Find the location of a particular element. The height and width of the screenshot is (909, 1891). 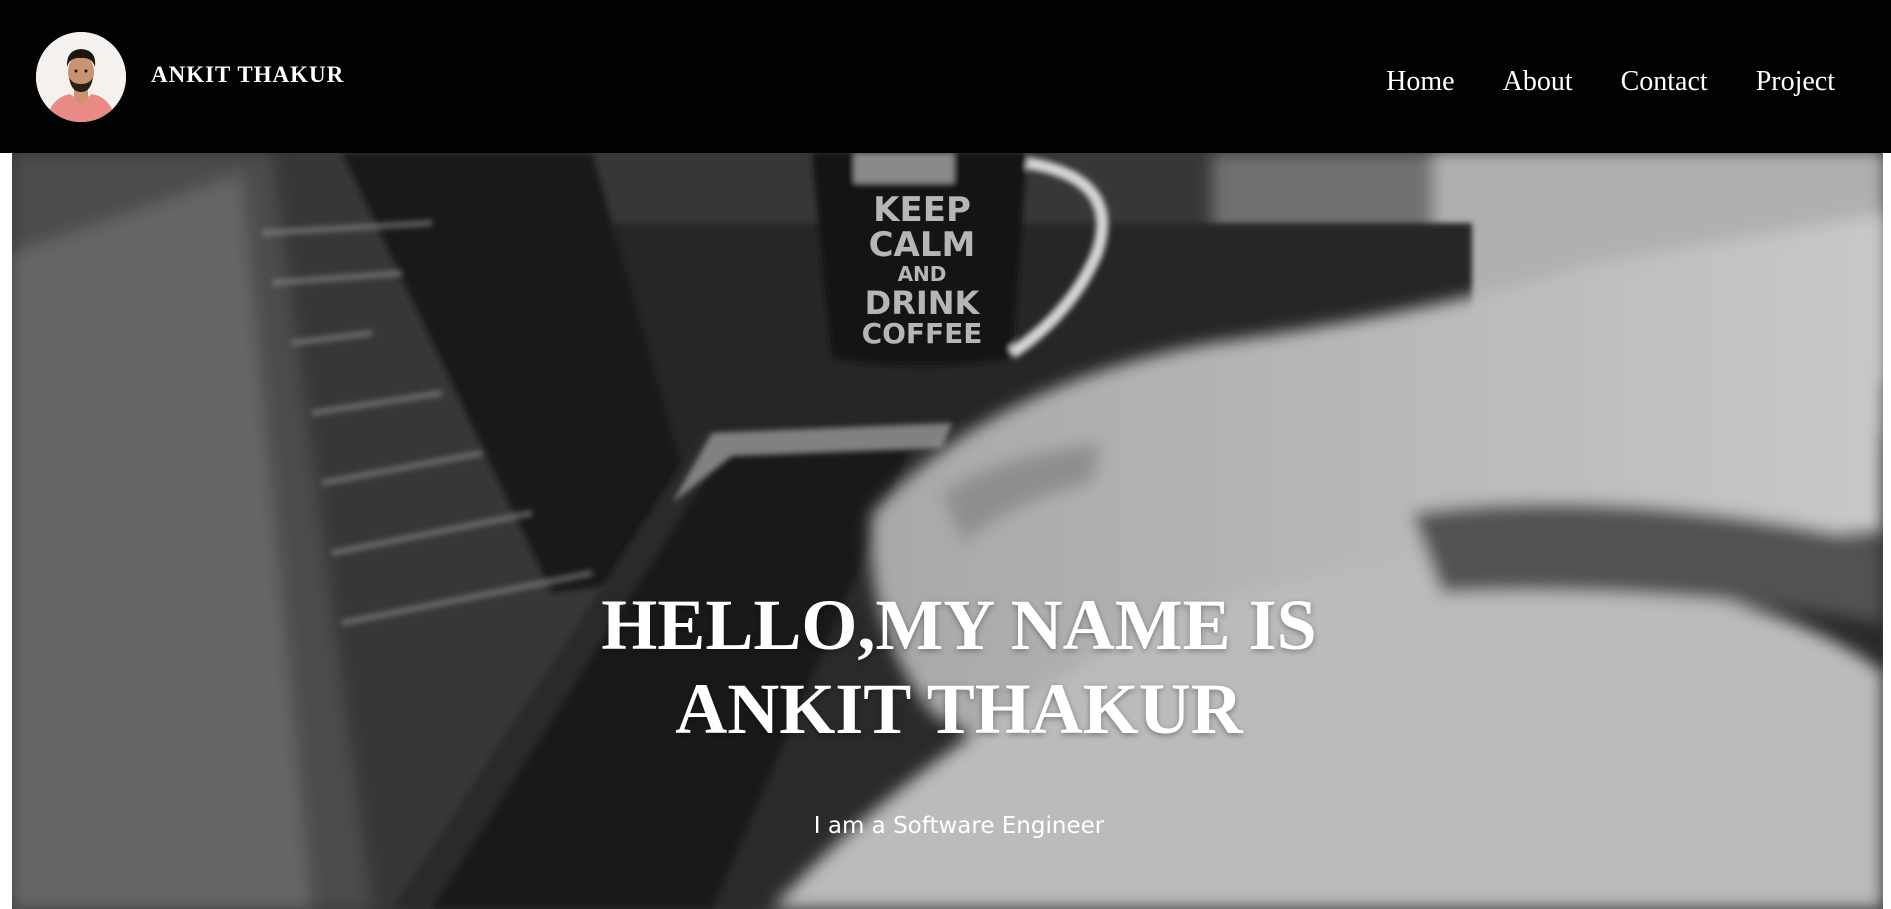

profile-photo-icon is located at coordinates (81, 76).